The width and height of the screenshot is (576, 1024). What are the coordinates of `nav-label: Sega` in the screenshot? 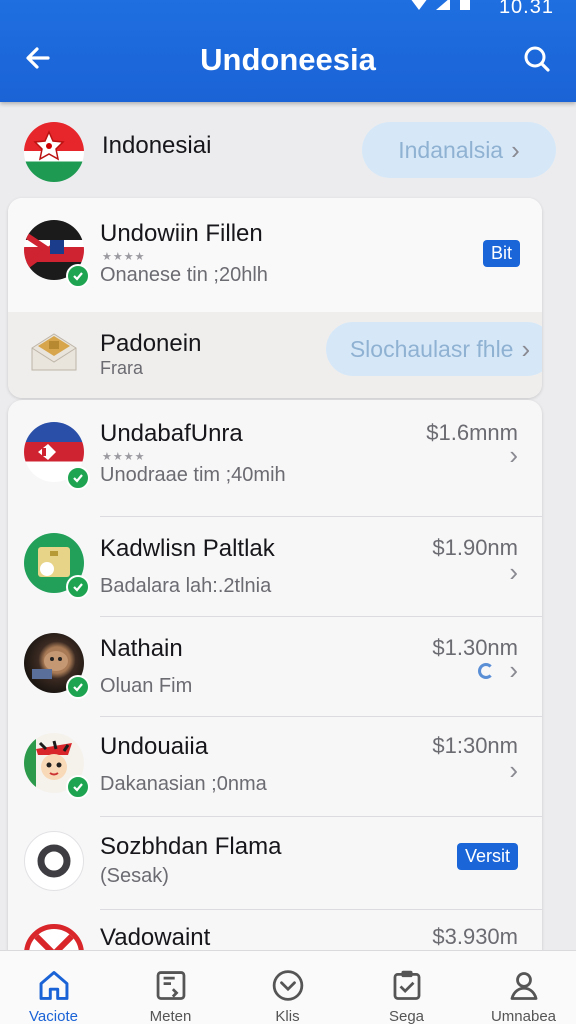 It's located at (406, 1016).